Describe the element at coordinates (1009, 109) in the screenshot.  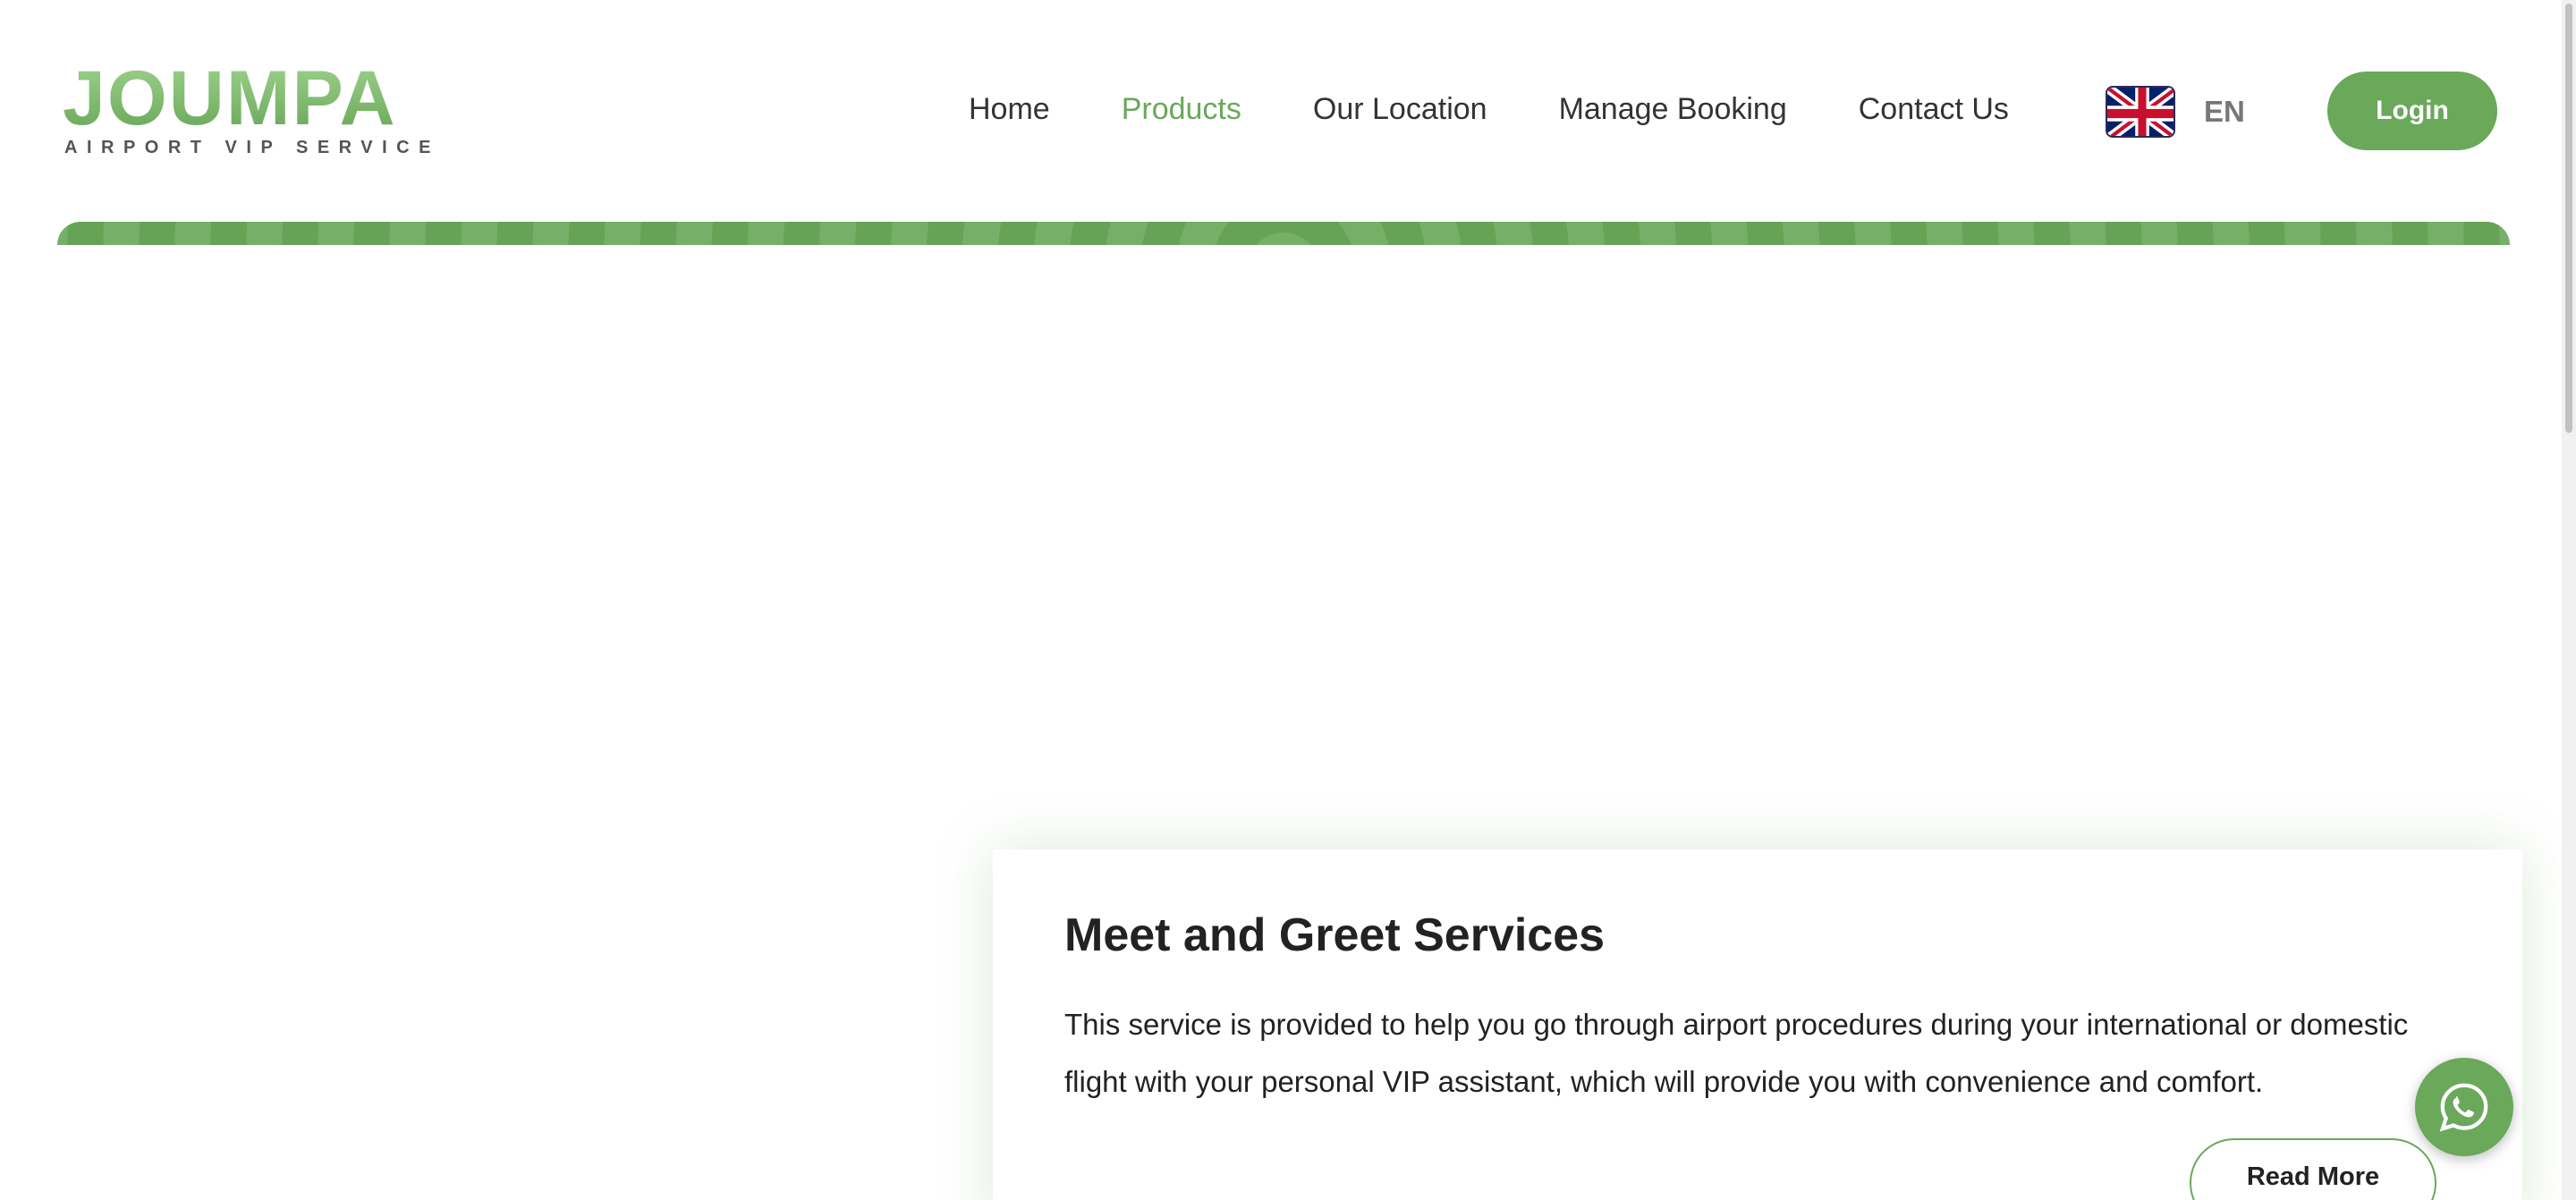
I see `nav-item-home: Home` at that location.